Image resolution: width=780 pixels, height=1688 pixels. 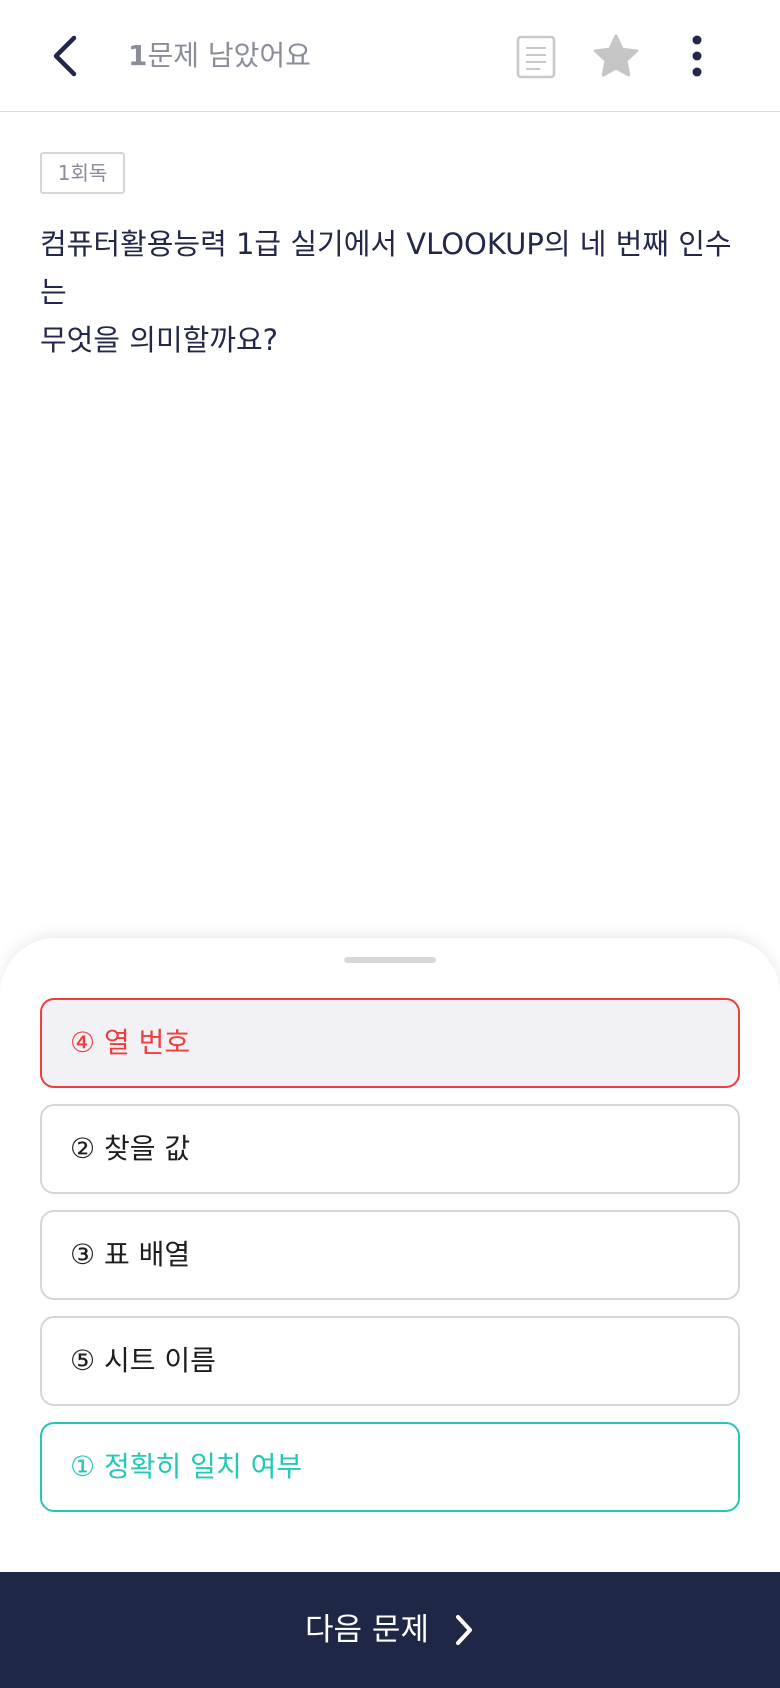 I want to click on more-icon, so click(x=697, y=56).